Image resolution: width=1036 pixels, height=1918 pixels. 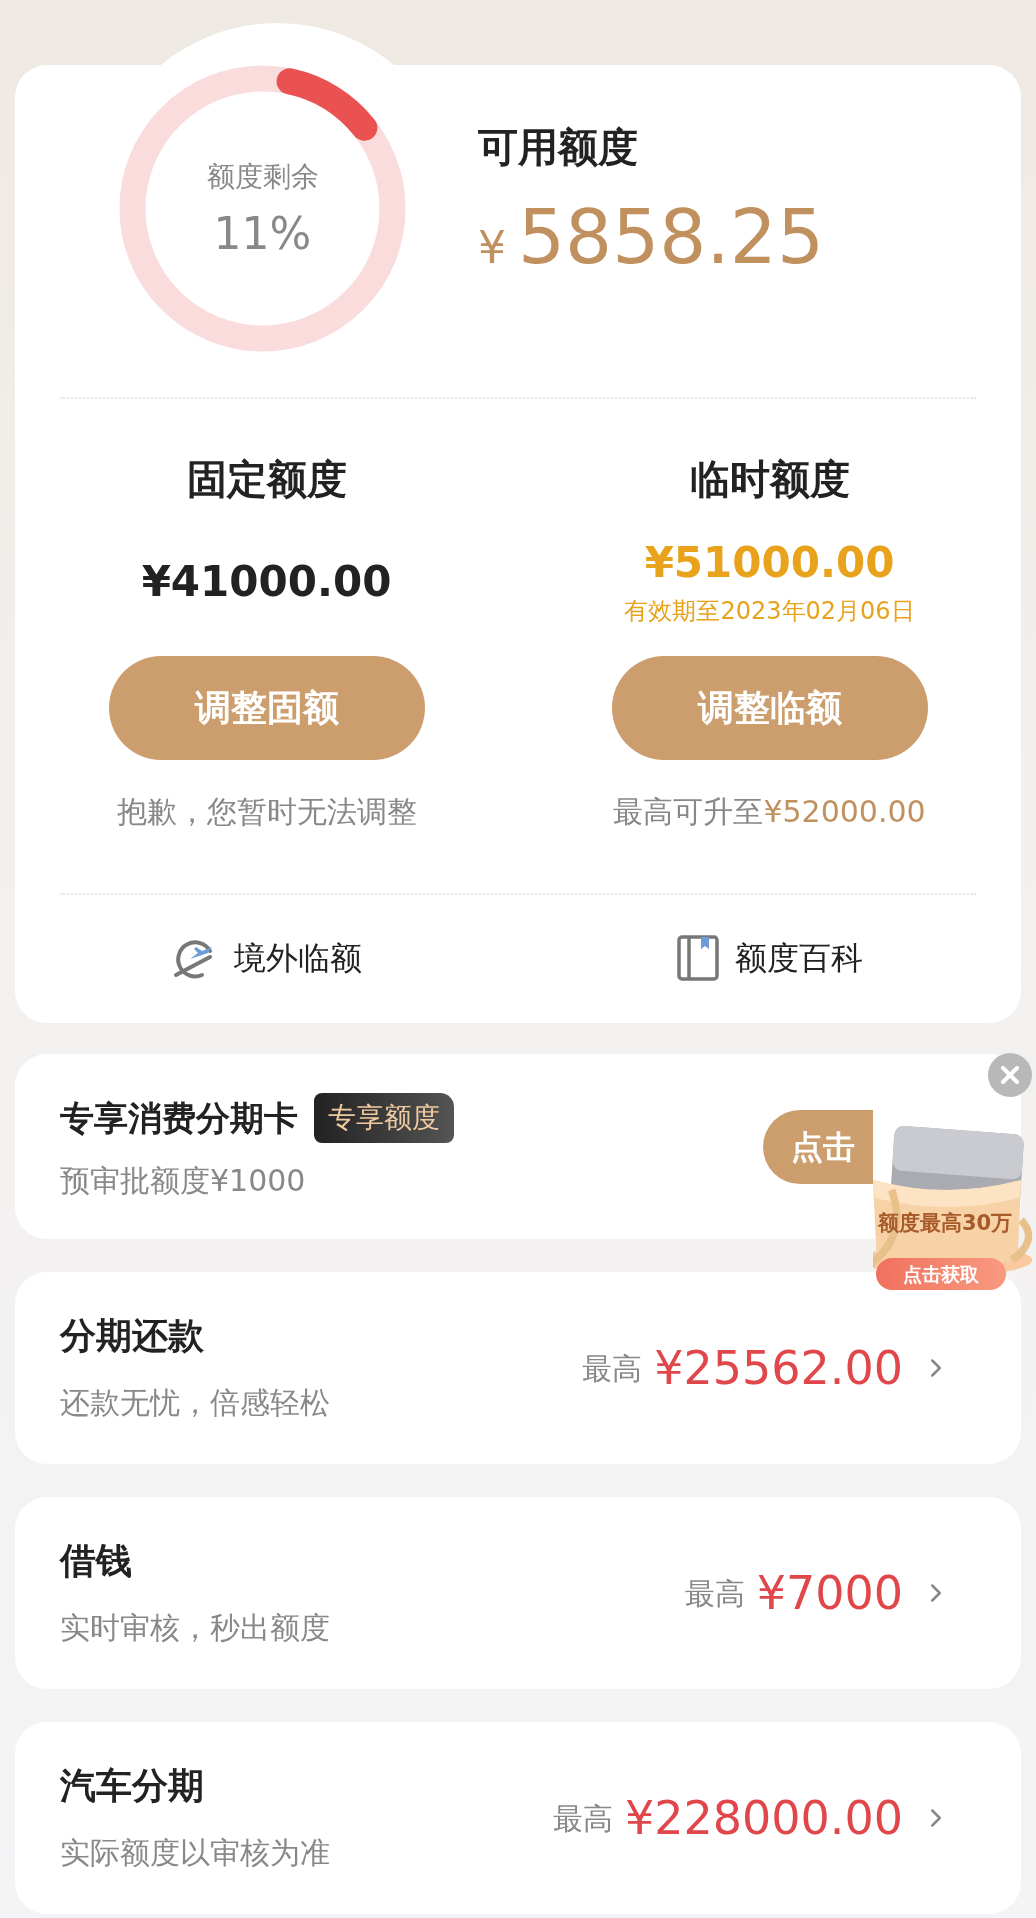 I want to click on quick-link: 境外临额, so click(x=297, y=958).